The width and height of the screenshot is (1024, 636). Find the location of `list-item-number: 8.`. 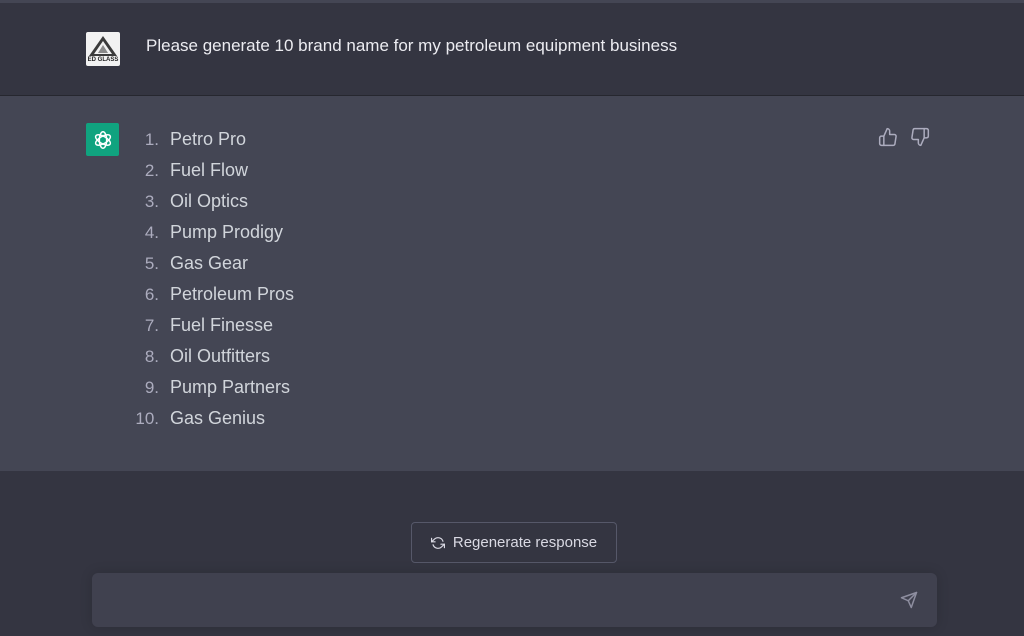

list-item-number: 8. is located at coordinates (151, 356).